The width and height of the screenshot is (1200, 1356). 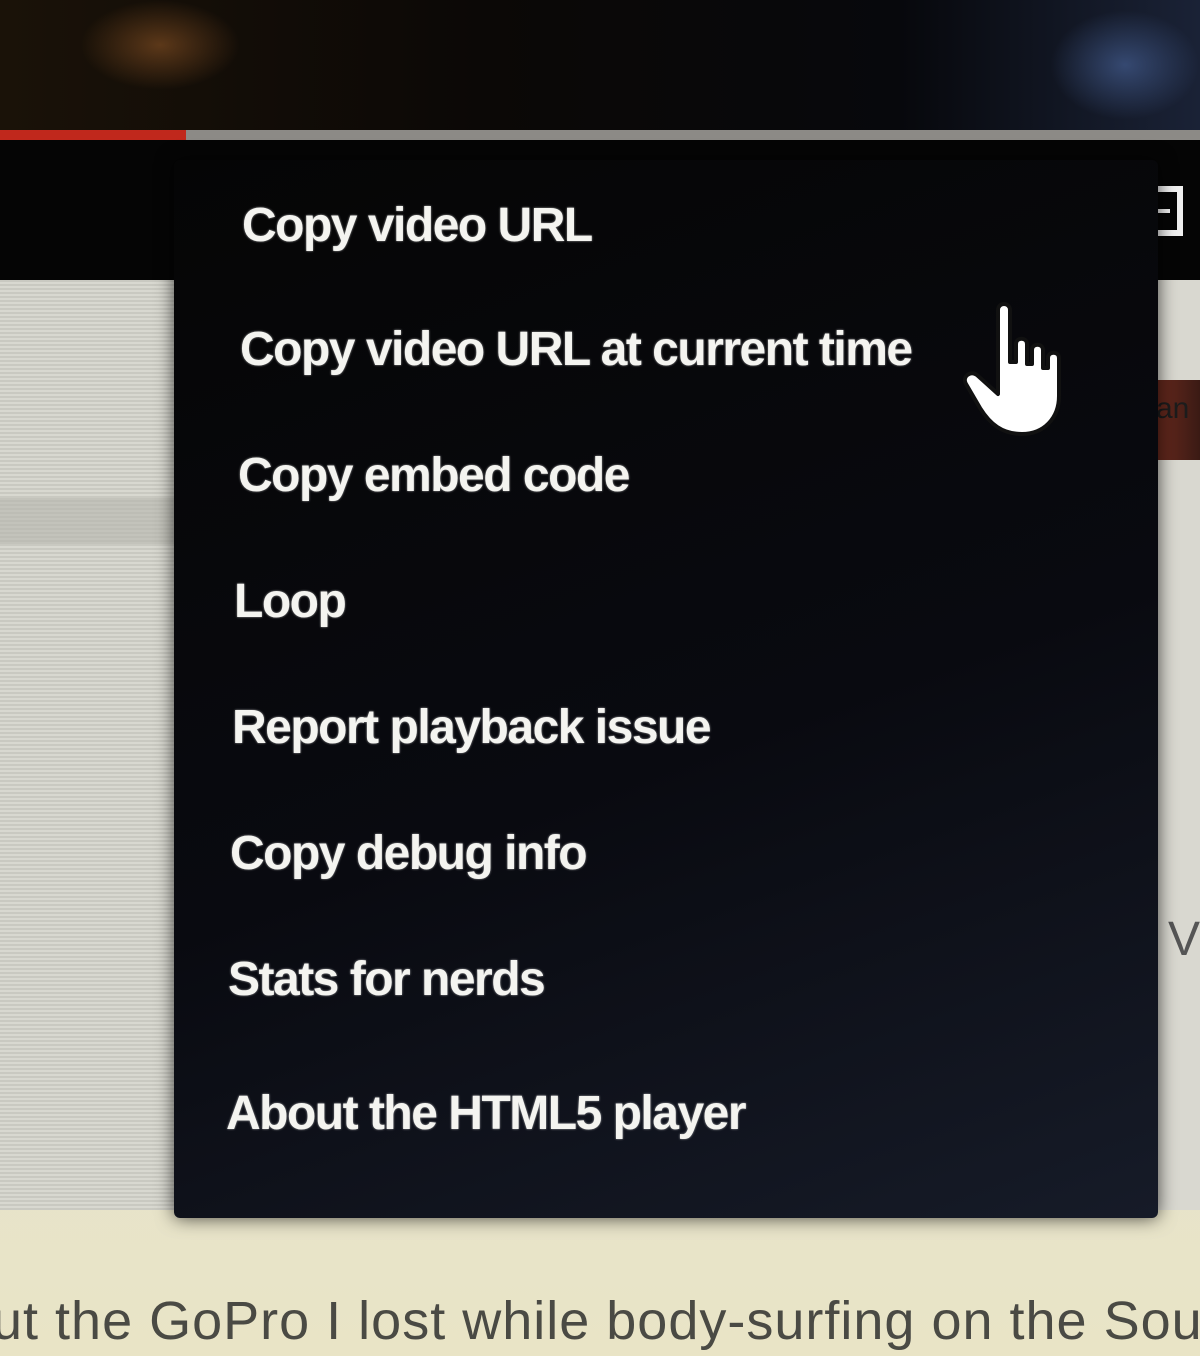 I want to click on menu-item-report-playback-issue: Report playback issue, so click(x=472, y=727).